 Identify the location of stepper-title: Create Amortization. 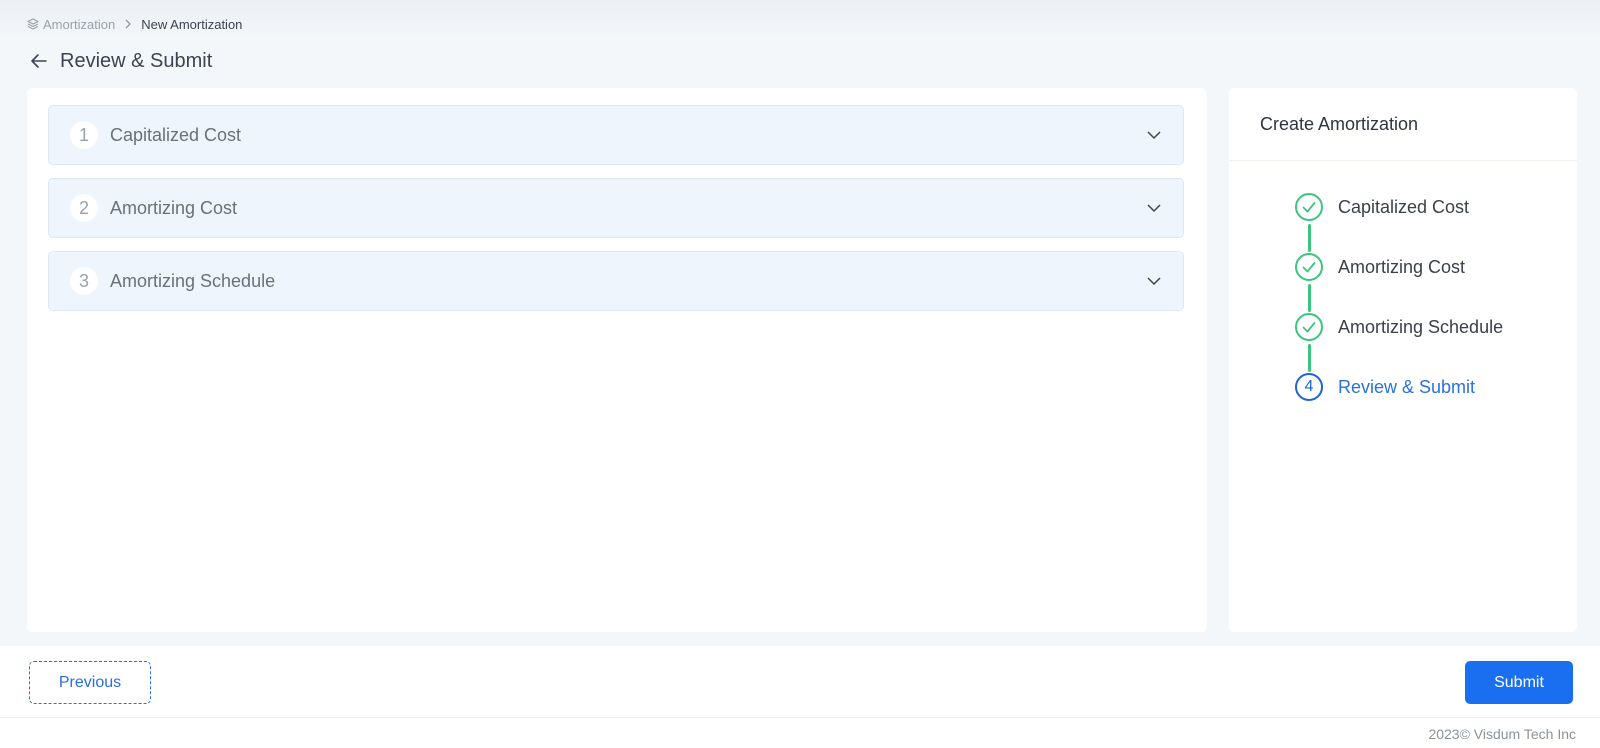
(1339, 124).